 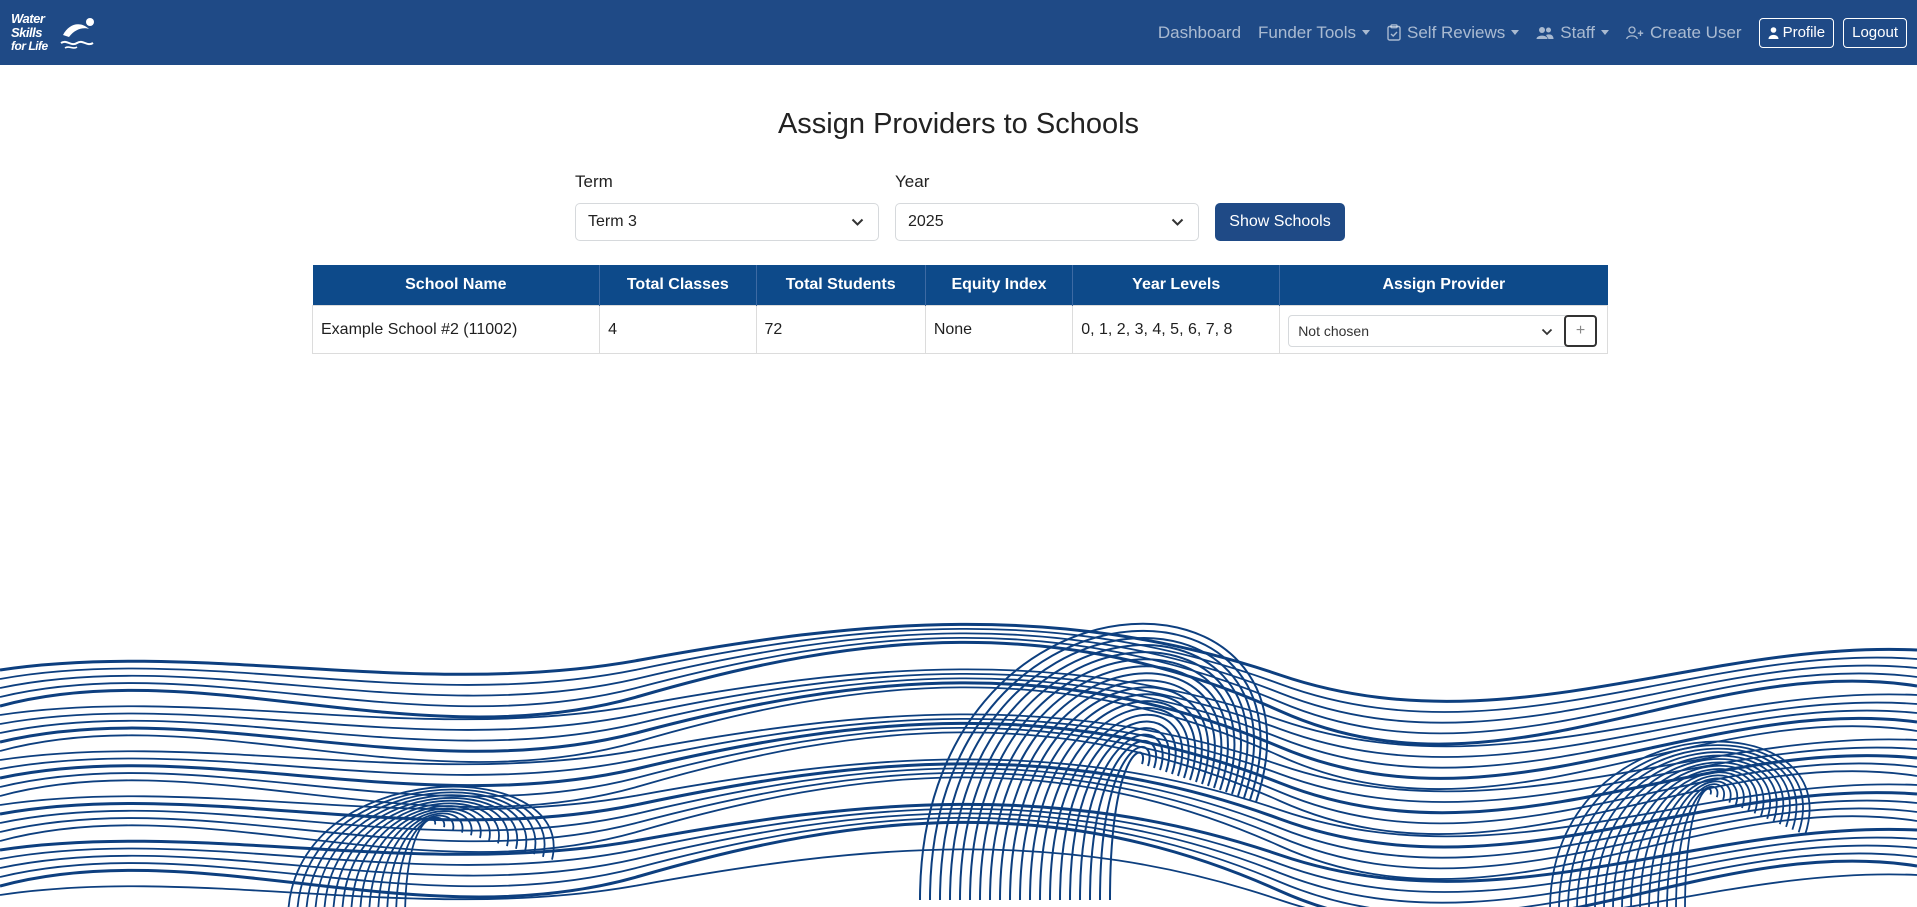 What do you see at coordinates (456, 285) in the screenshot?
I see `column-header-school-name: School Name` at bounding box center [456, 285].